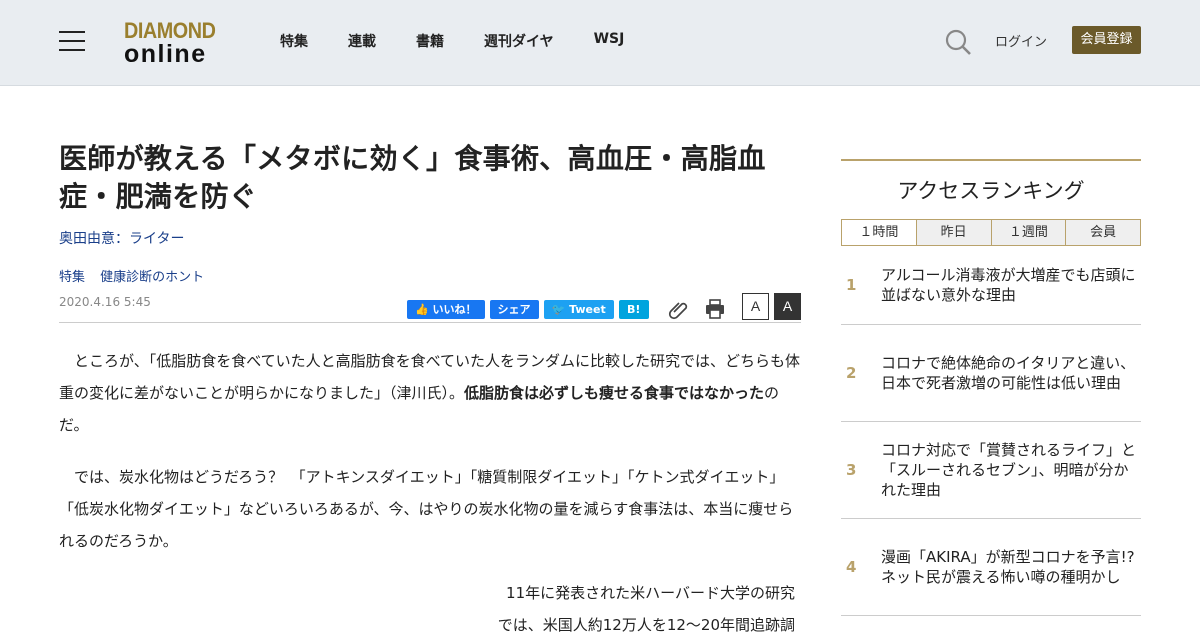 This screenshot has height=641, width=1200. Describe the element at coordinates (152, 277) in the screenshot. I see `tag-health-checkup: 健康診断のホント` at that location.